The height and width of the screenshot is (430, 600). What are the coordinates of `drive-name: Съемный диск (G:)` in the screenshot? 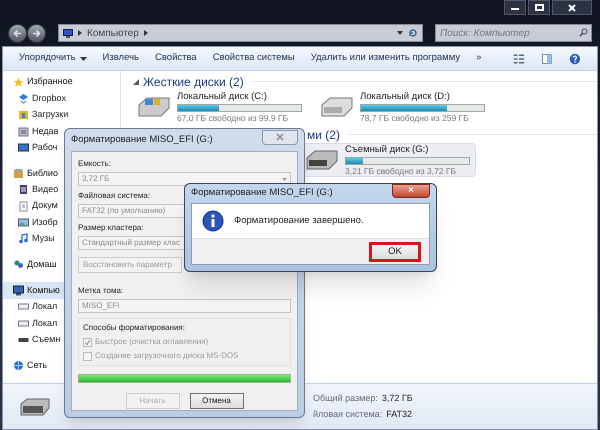 It's located at (387, 149).